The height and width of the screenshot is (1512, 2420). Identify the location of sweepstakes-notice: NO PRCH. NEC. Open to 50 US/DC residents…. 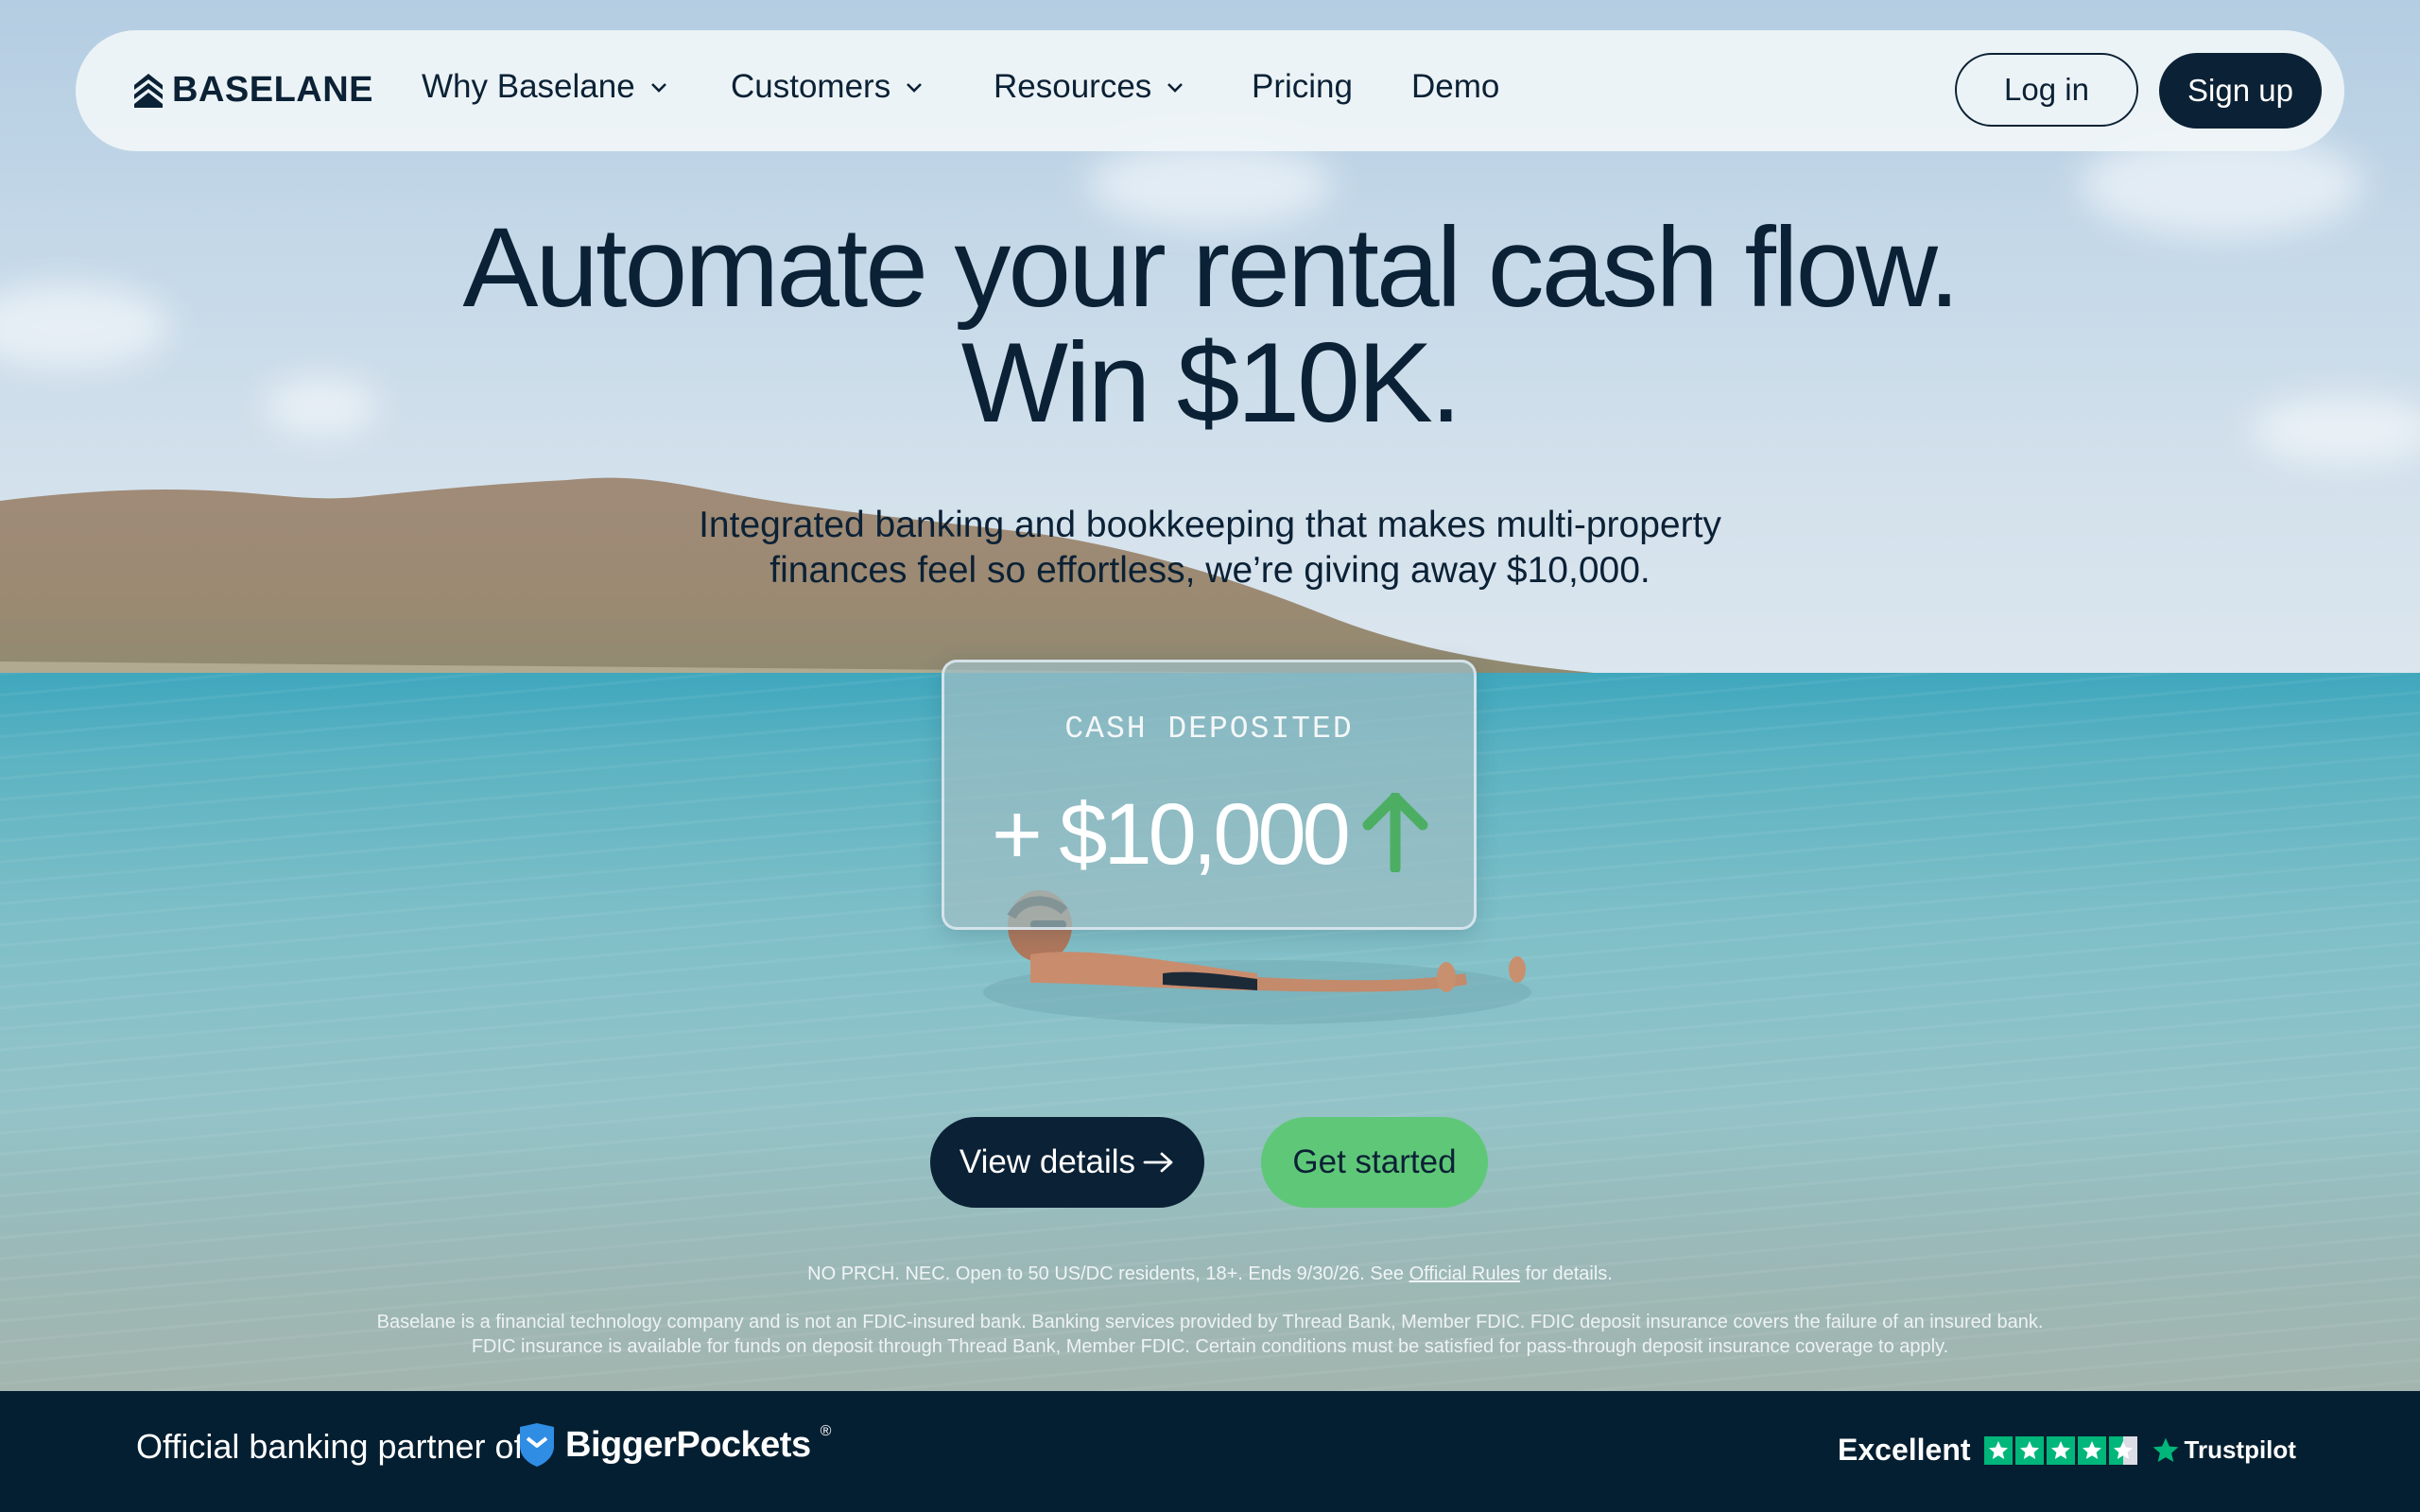
(1210, 1274).